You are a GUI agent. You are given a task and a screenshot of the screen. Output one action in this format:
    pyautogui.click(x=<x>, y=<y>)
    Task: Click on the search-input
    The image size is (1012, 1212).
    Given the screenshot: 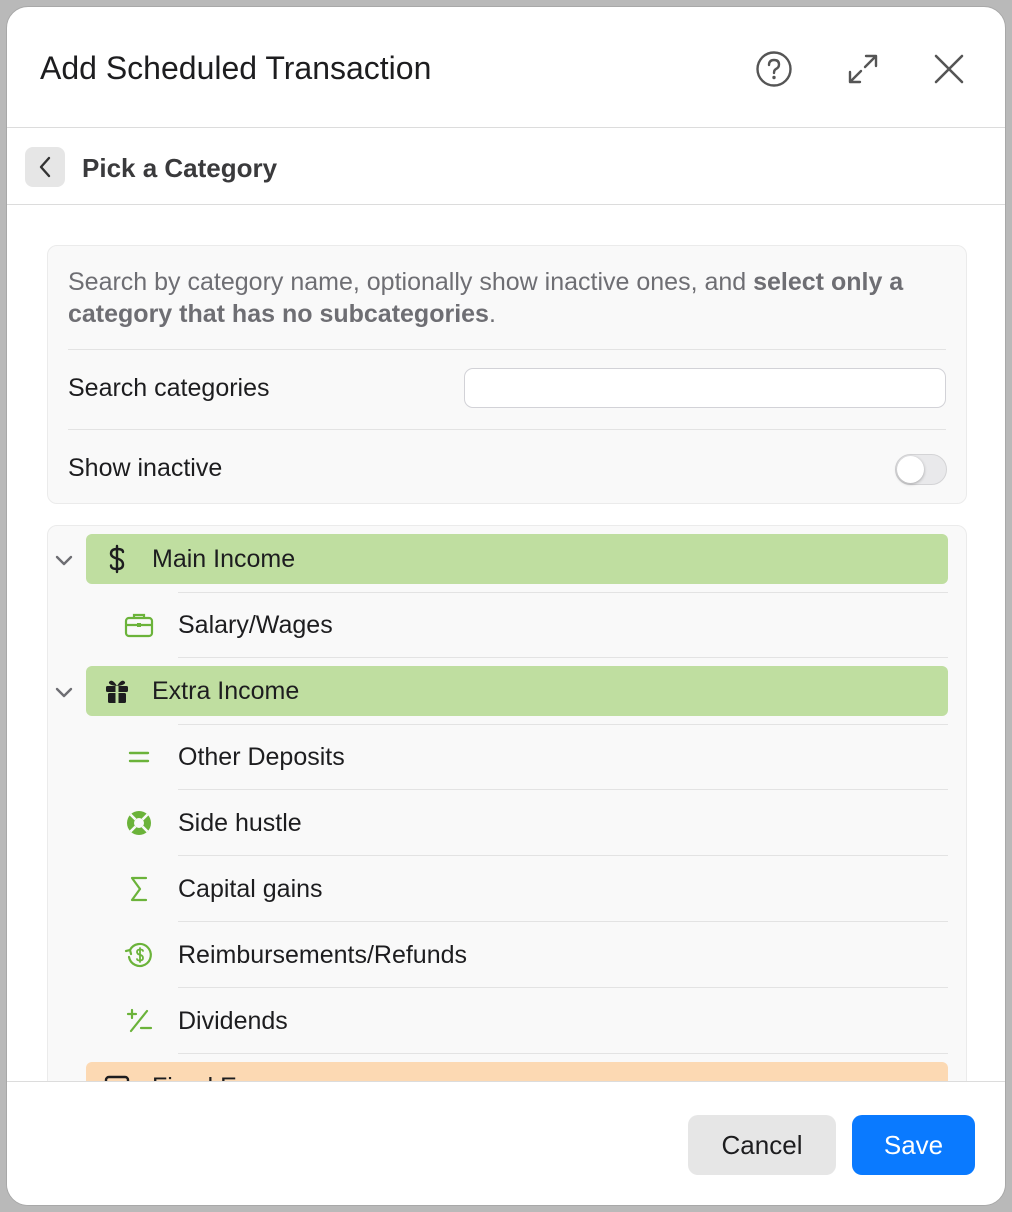 What is the action you would take?
    pyautogui.click(x=705, y=388)
    